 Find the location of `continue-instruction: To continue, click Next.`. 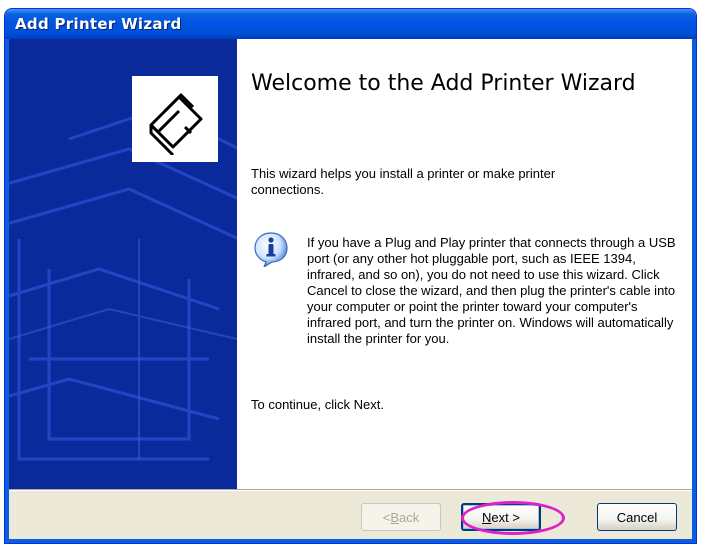

continue-instruction: To continue, click Next. is located at coordinates (317, 404).